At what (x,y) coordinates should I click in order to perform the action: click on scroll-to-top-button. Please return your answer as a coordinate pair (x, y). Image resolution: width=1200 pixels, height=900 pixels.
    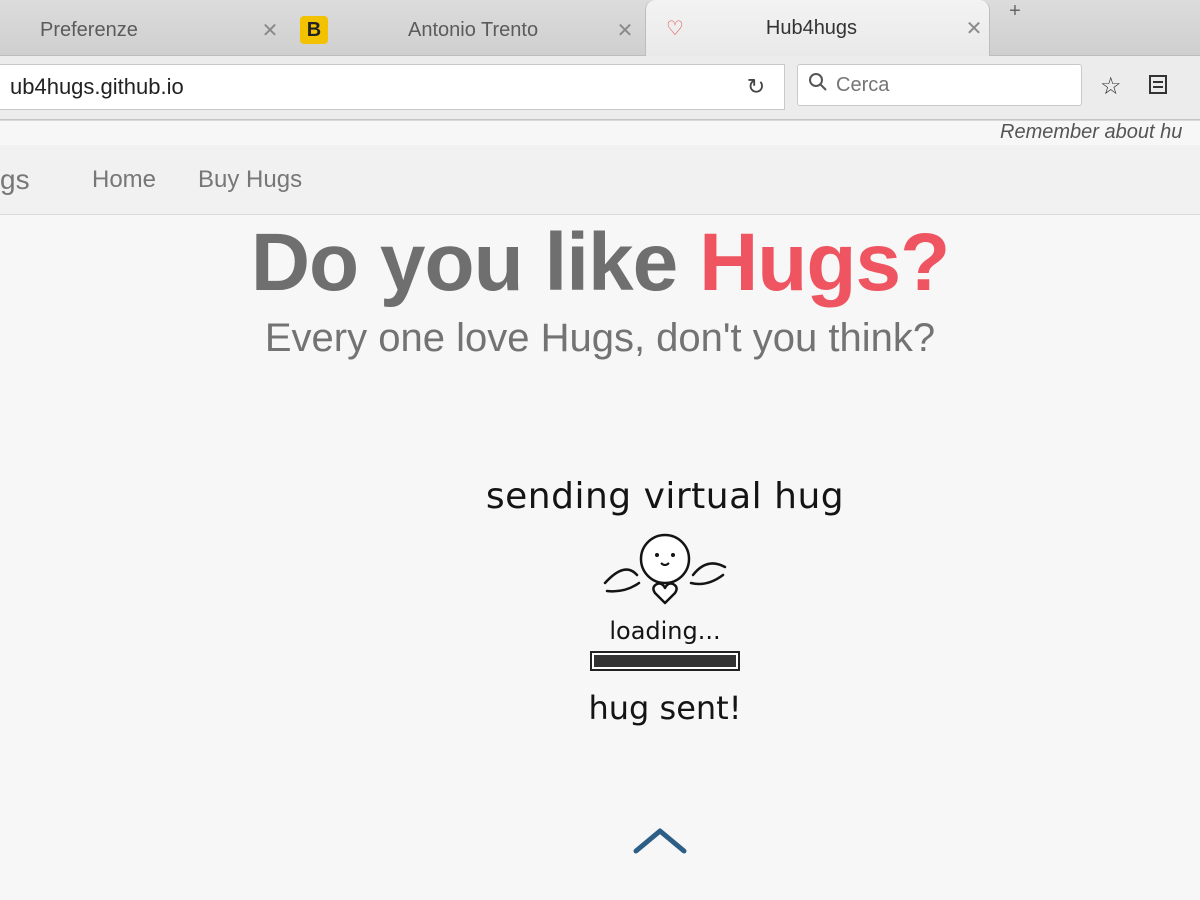
    Looking at the image, I should click on (660, 841).